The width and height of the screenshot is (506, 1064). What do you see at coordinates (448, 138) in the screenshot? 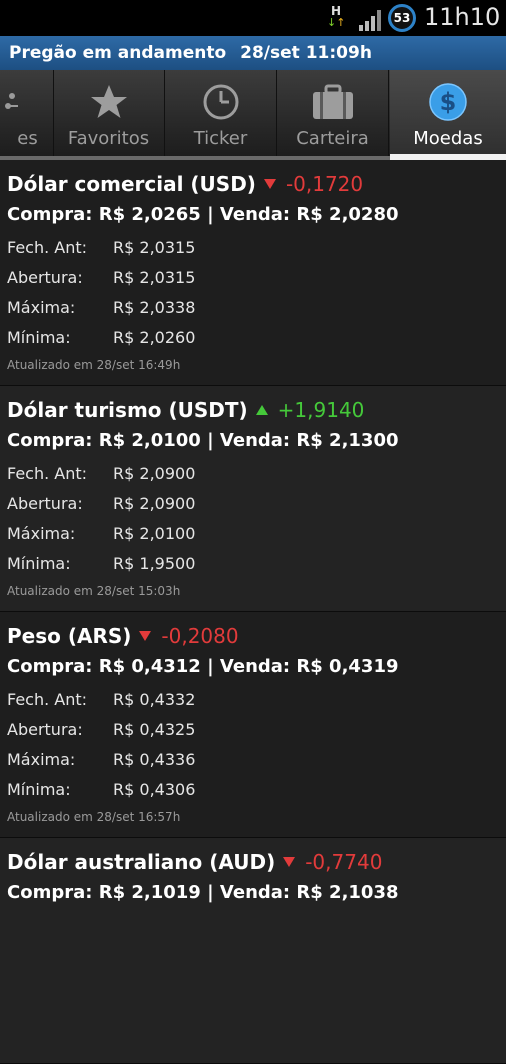
I see `tab-label: Moedas` at bounding box center [448, 138].